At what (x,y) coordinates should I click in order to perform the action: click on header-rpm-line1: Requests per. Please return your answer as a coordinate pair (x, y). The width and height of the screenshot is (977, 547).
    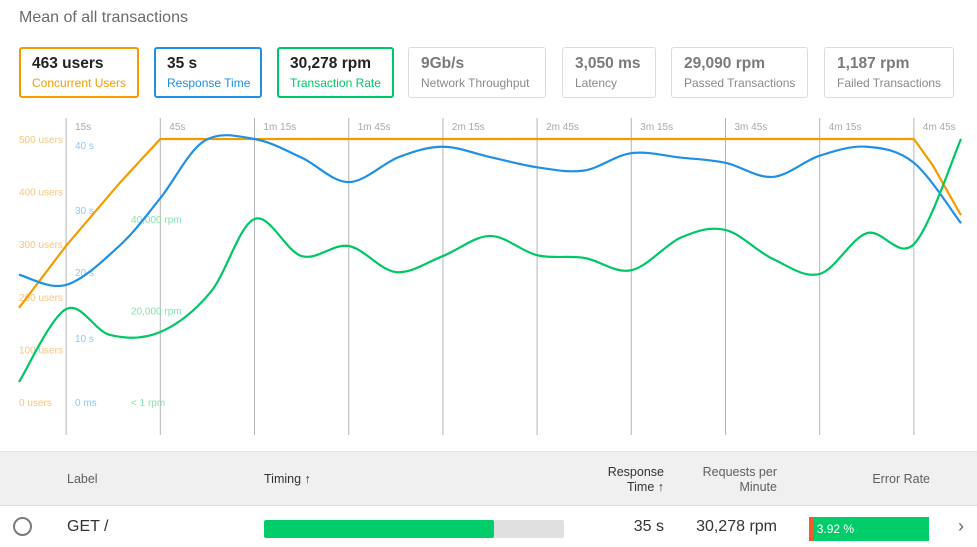
    Looking at the image, I should click on (739, 472).